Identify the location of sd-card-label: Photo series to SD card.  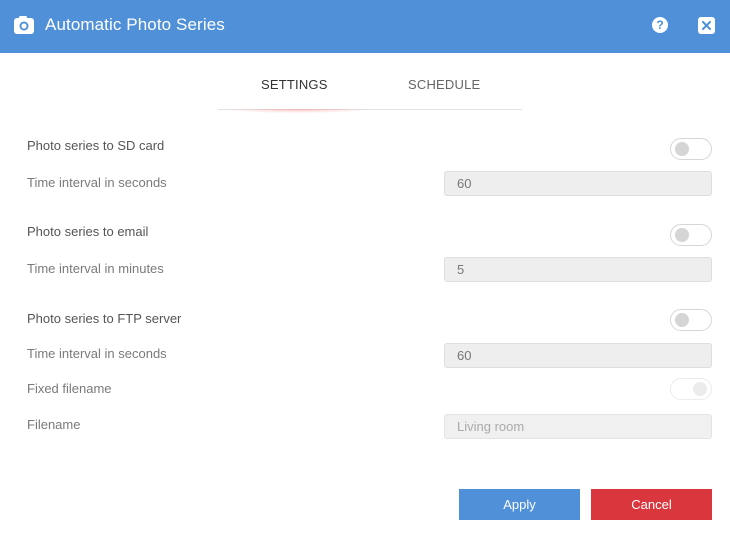
(96, 145).